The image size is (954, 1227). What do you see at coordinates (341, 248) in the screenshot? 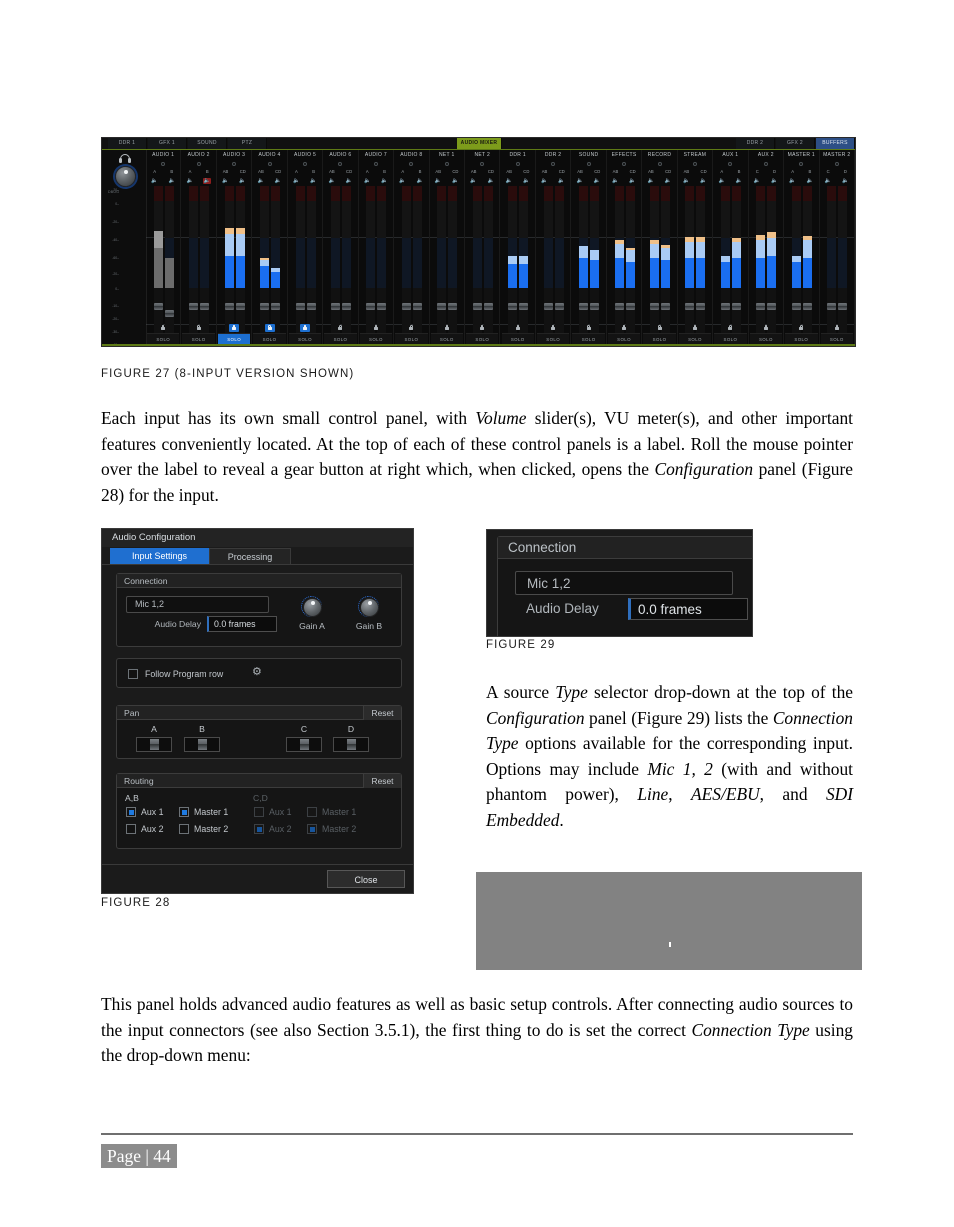
I see `channel-strip: AUDIO 6 AB CD 🔈 🔈 SOLO` at bounding box center [341, 248].